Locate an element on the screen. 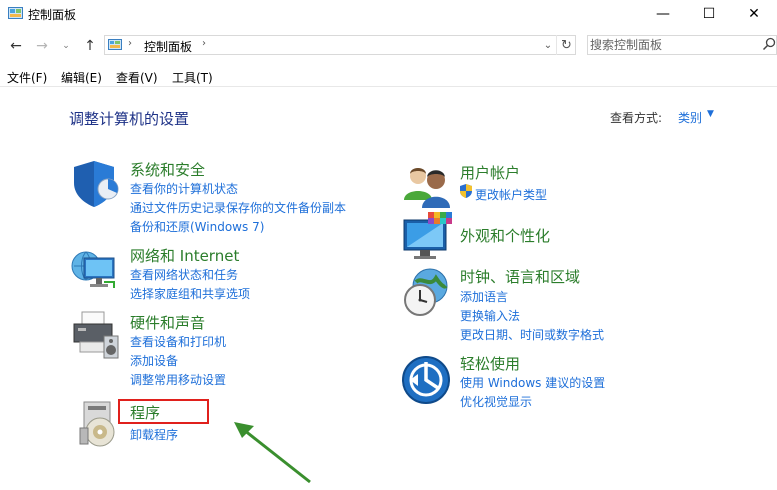  divider is located at coordinates (388, 86).